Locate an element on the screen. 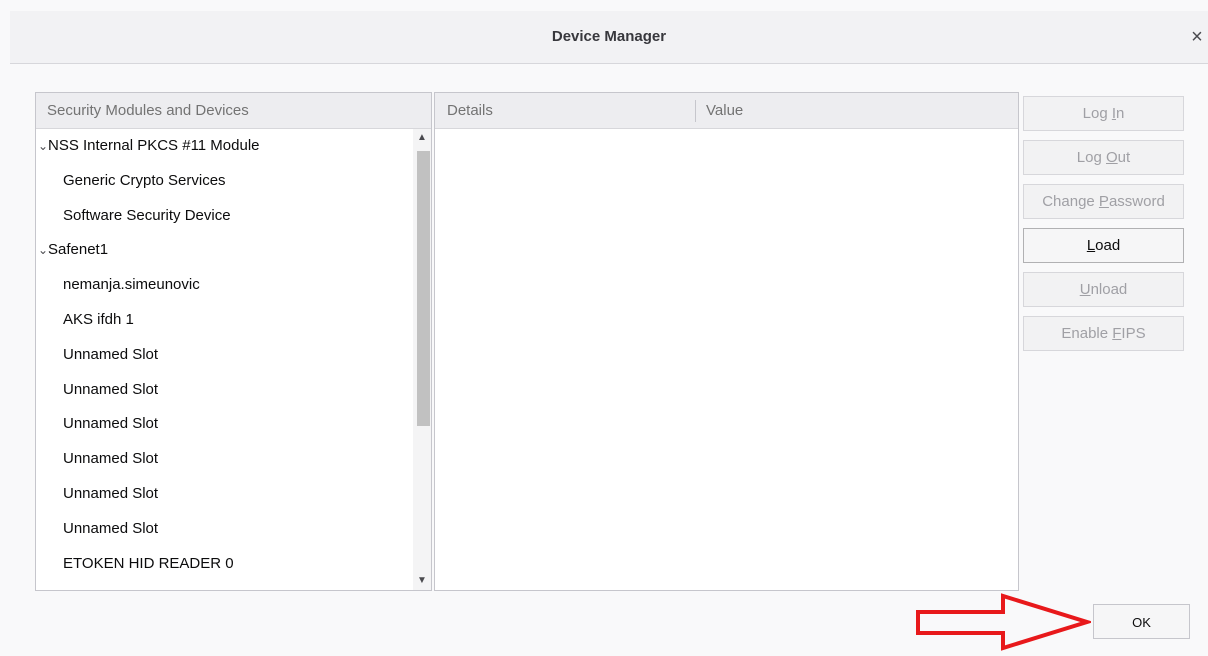  tree-slot-row: ETOKEN HID READER 0 is located at coordinates (224, 564).